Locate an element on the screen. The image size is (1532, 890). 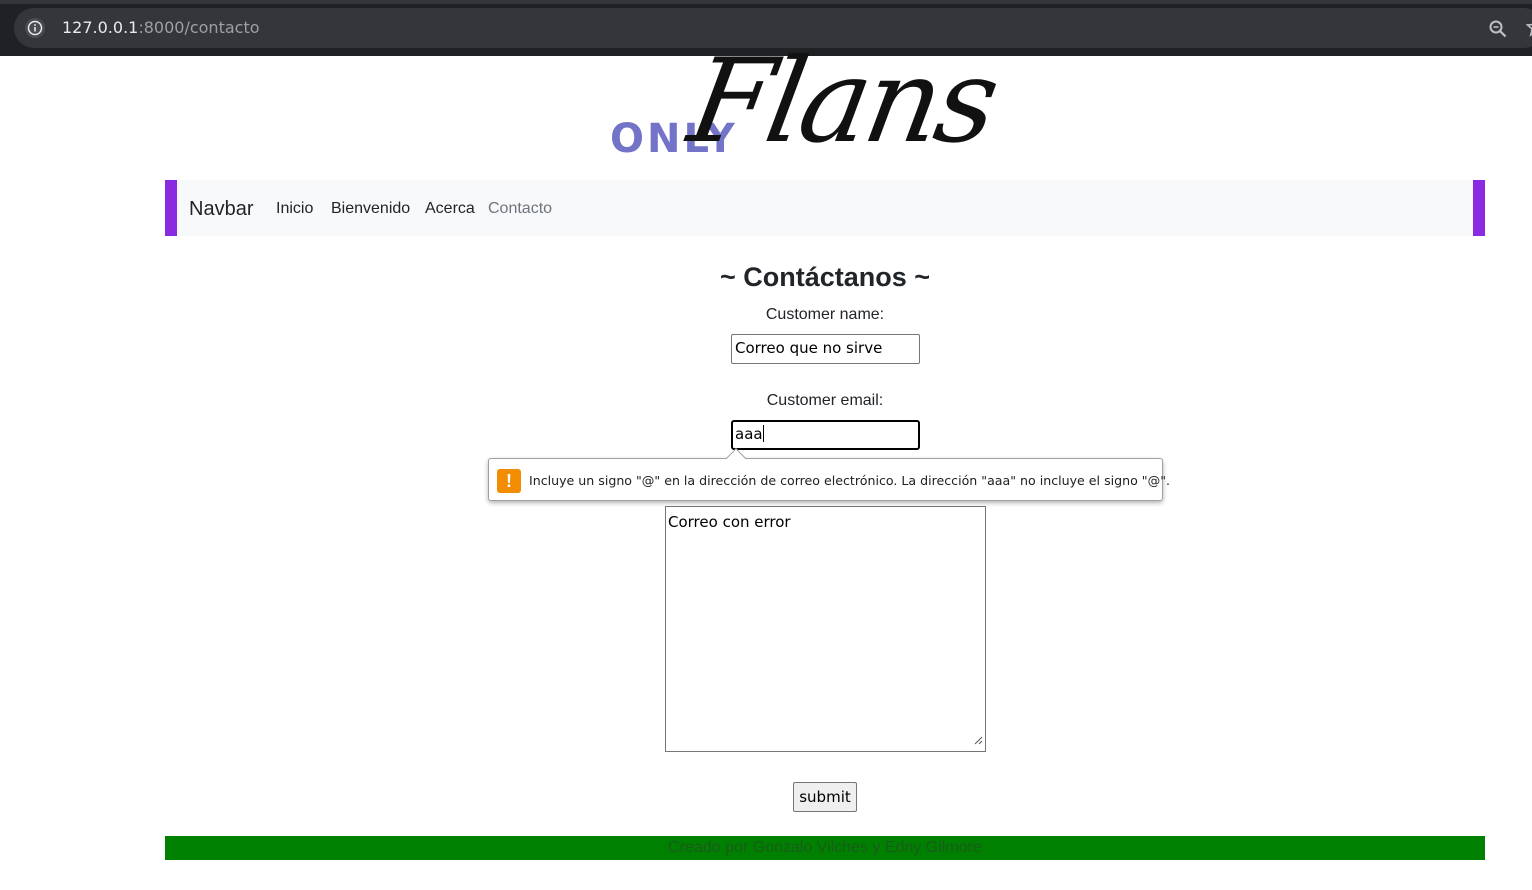
url-text: 127.0.0.1:8000/contacto is located at coordinates (161, 27).